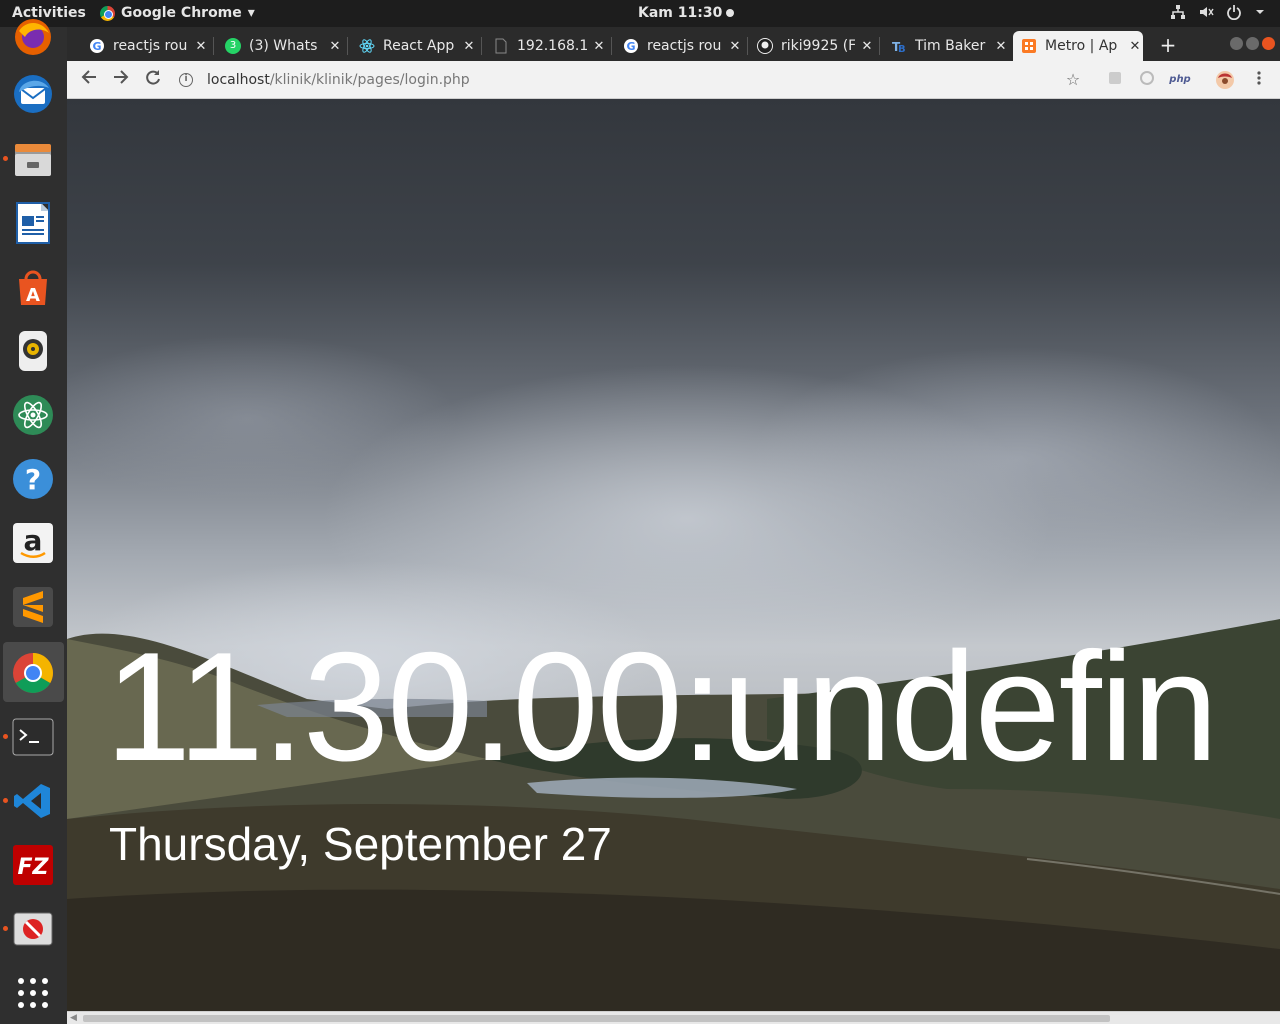 The height and width of the screenshot is (1024, 1280). Describe the element at coordinates (501, 46) in the screenshot. I see `page-icon` at that location.